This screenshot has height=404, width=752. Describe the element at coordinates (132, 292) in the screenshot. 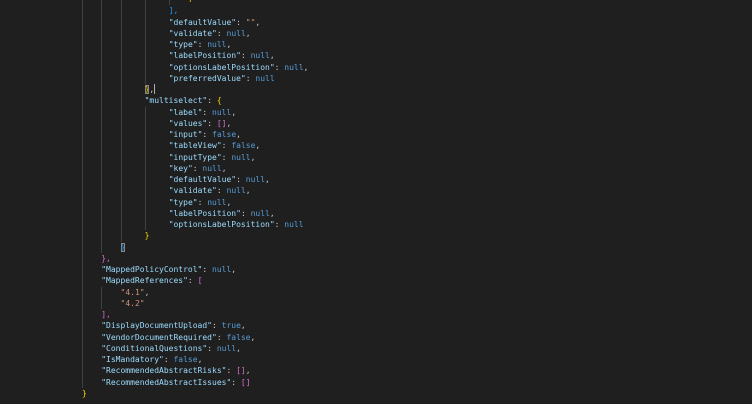

I see `json-string: "4.1"` at that location.